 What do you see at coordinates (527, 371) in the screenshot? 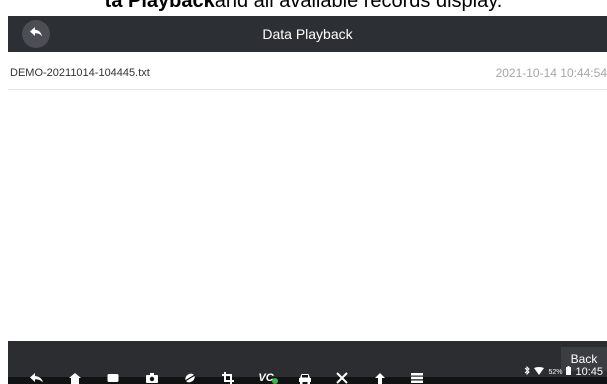
I see `bluetooth-icon` at bounding box center [527, 371].